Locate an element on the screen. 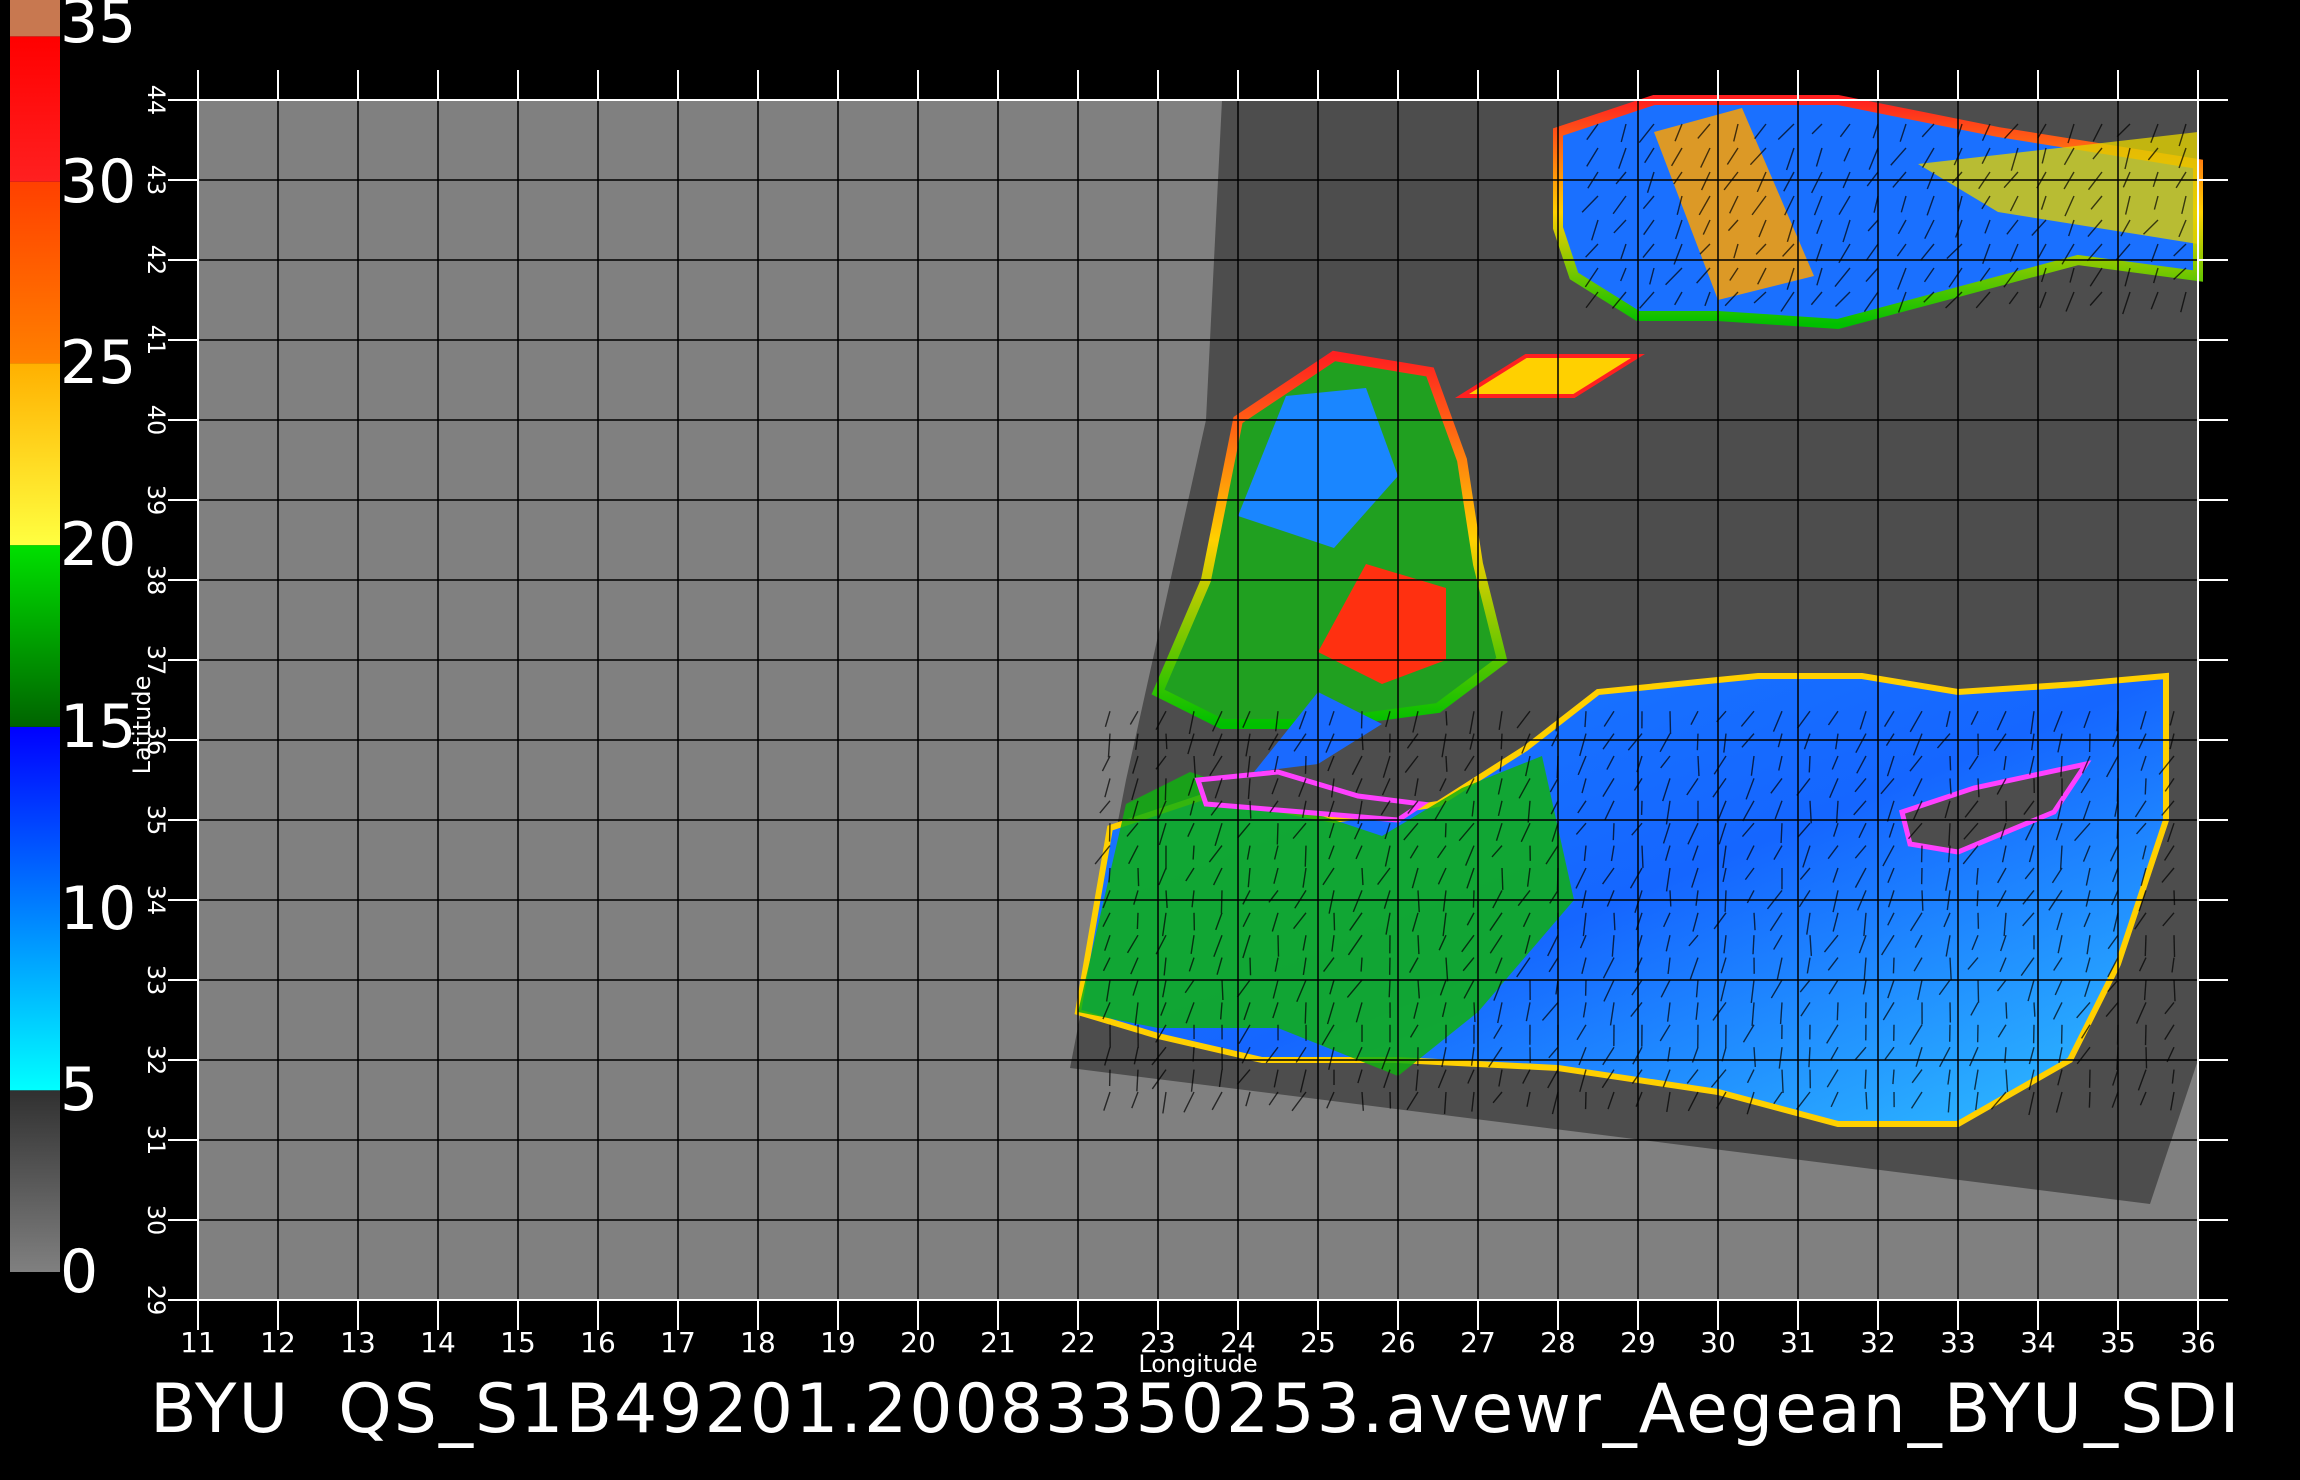  x-tick-label: 34 is located at coordinates (2038, 1342).